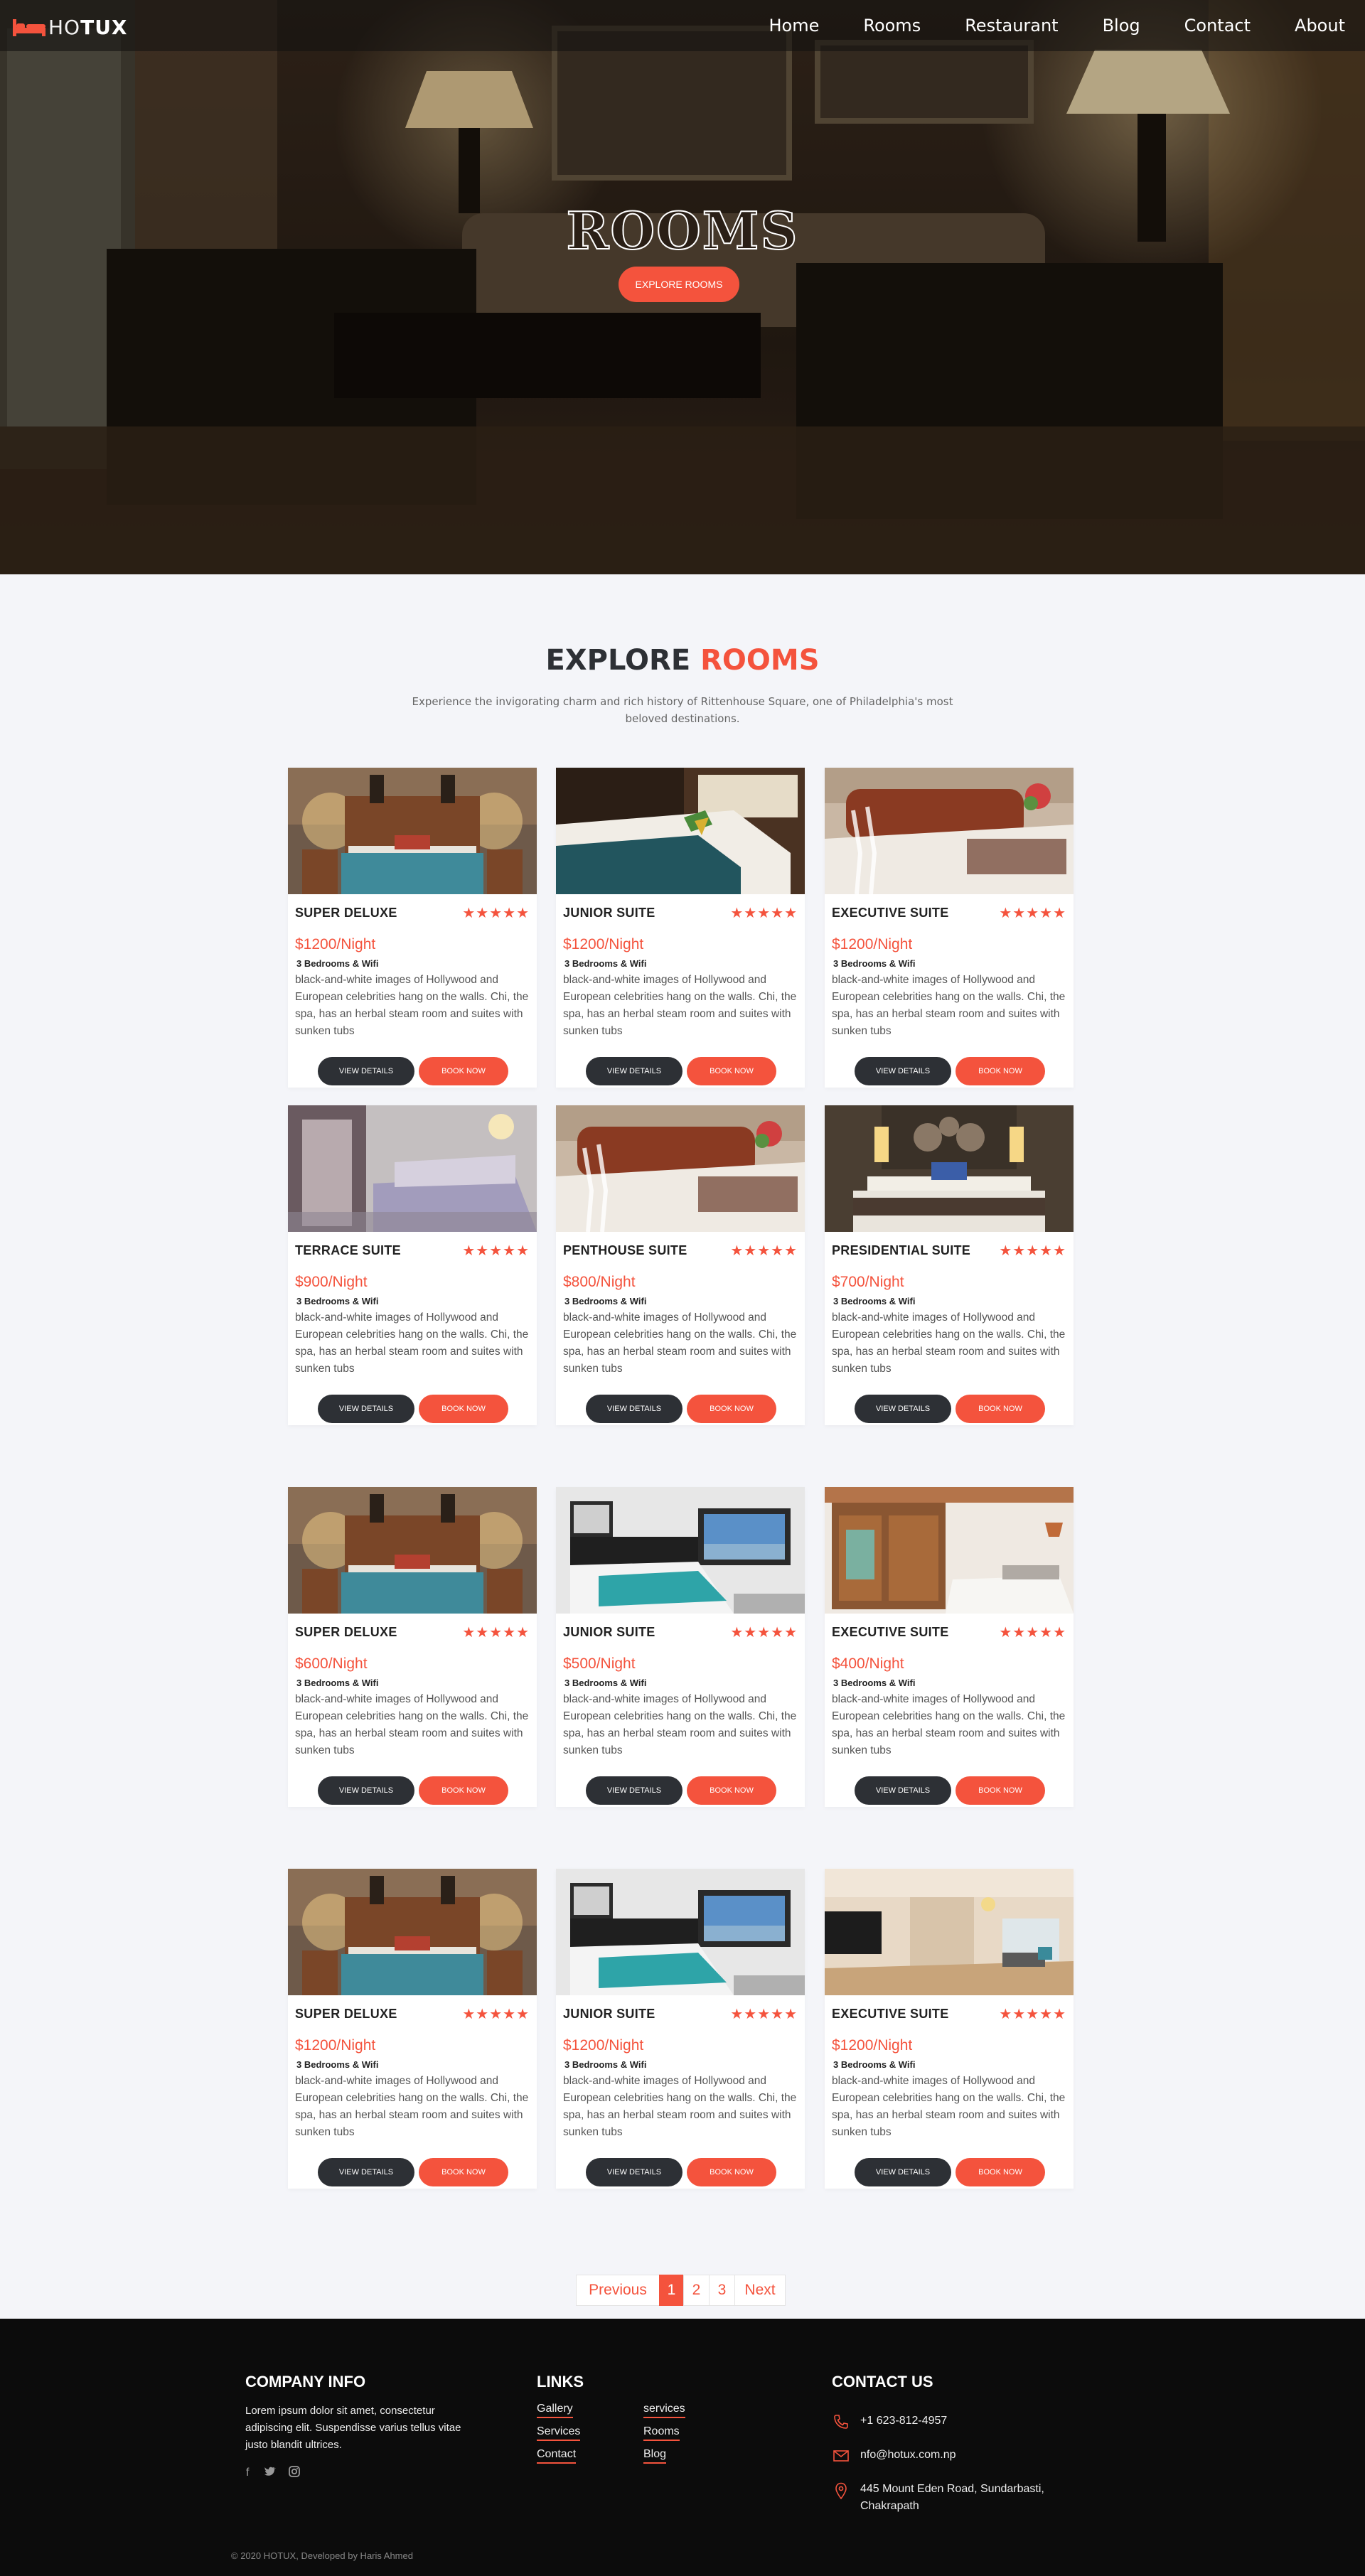  Describe the element at coordinates (901, 1250) in the screenshot. I see `room-name: PRESIDENTIAL SUITE` at that location.